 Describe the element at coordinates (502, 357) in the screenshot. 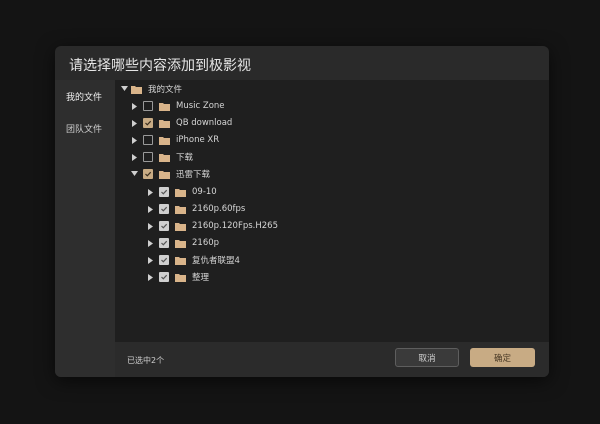

I see `confirm-button: 确定` at that location.